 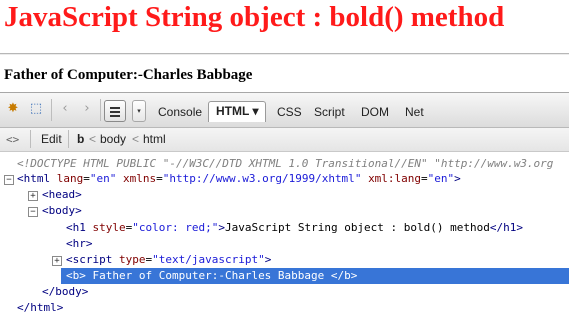 I want to click on tab-html-label: HTML, so click(x=233, y=111).